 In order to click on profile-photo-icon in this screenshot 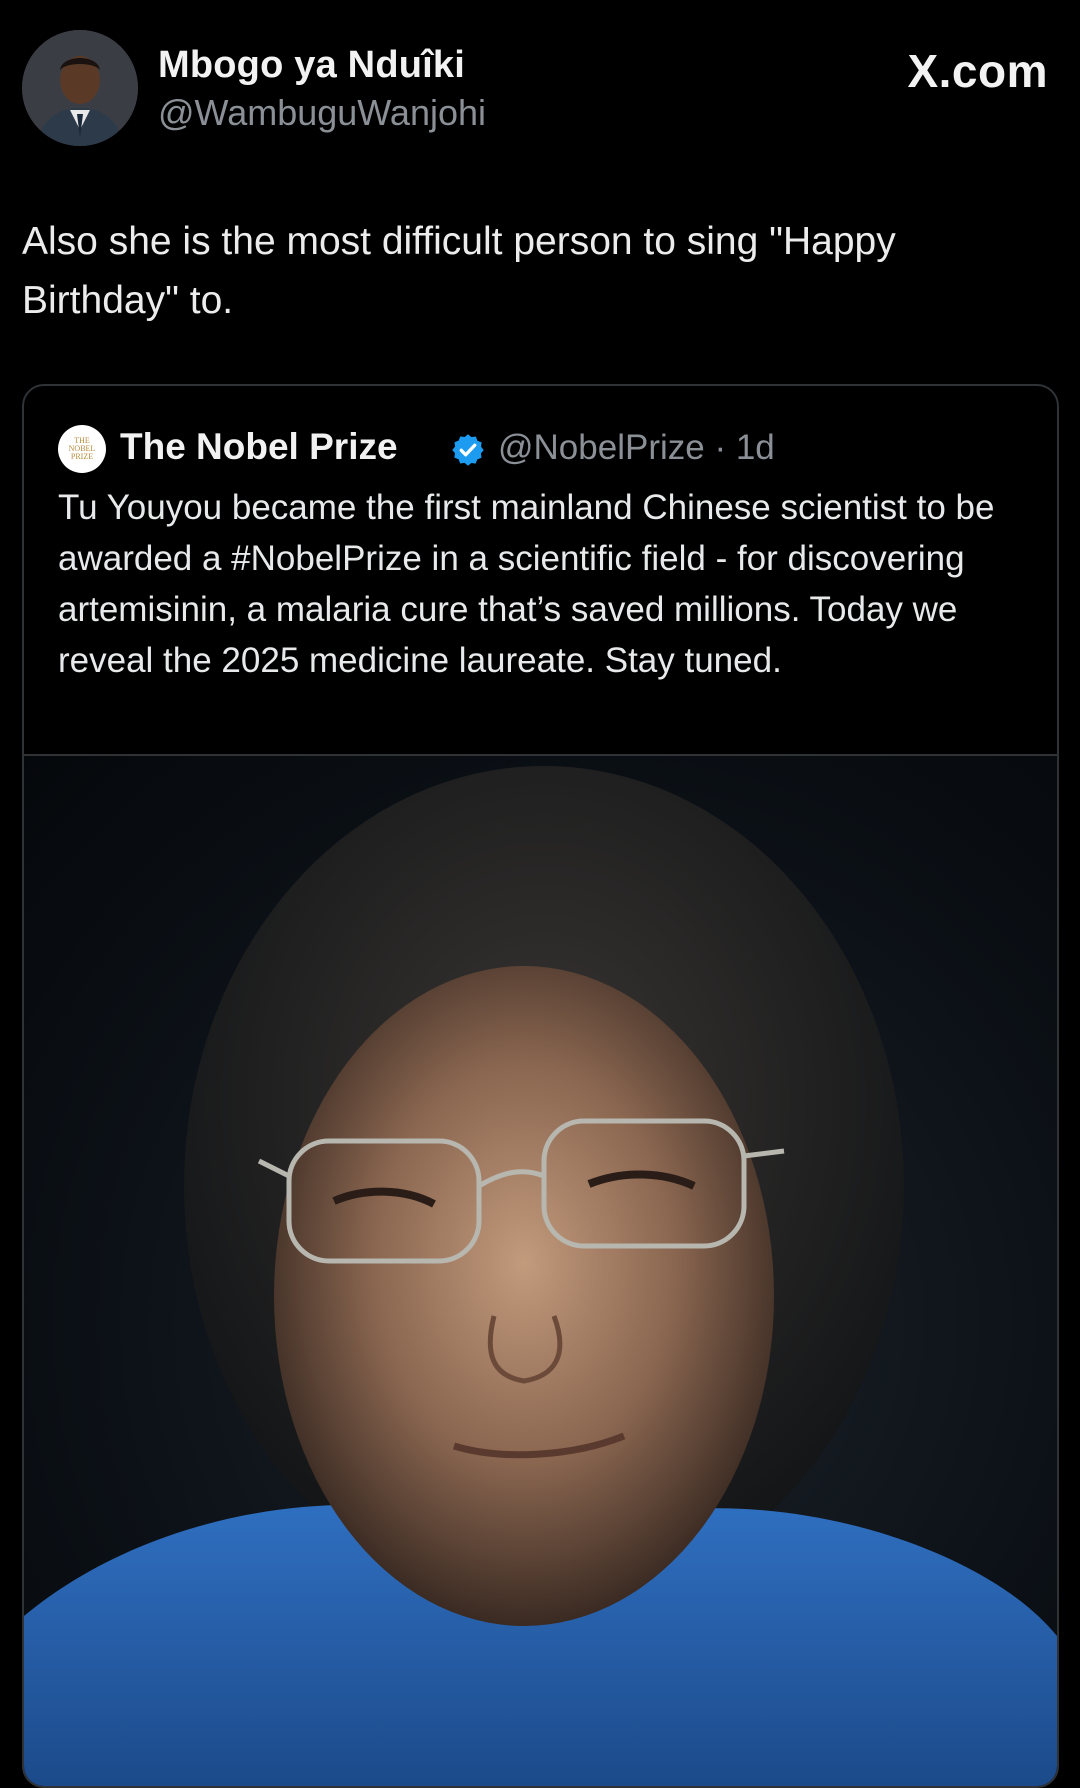, I will do `click(80, 88)`.